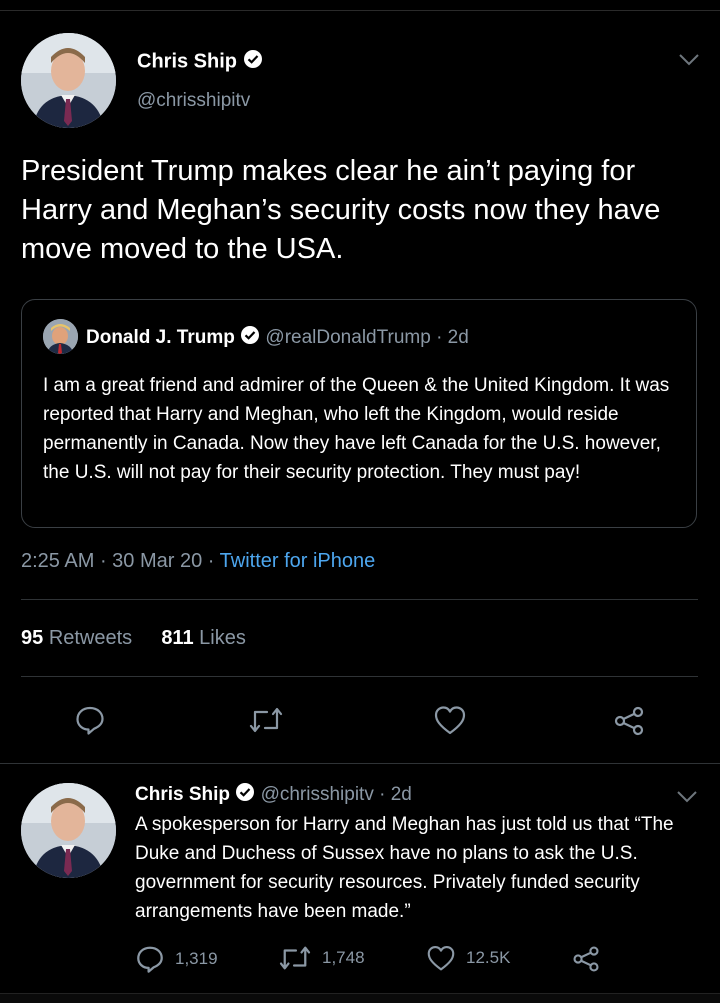 The height and width of the screenshot is (1003, 720). What do you see at coordinates (60, 336) in the screenshot?
I see `quoted-author-avatar` at bounding box center [60, 336].